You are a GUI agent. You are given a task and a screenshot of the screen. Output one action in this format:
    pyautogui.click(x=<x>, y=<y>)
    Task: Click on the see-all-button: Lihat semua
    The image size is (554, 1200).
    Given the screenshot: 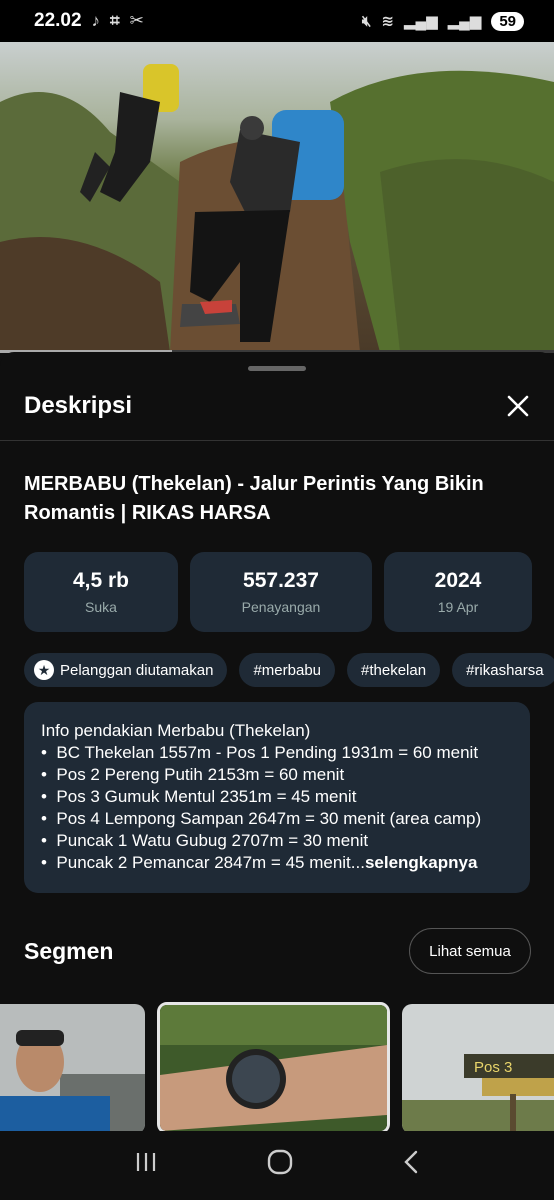 What is the action you would take?
    pyautogui.click(x=470, y=951)
    